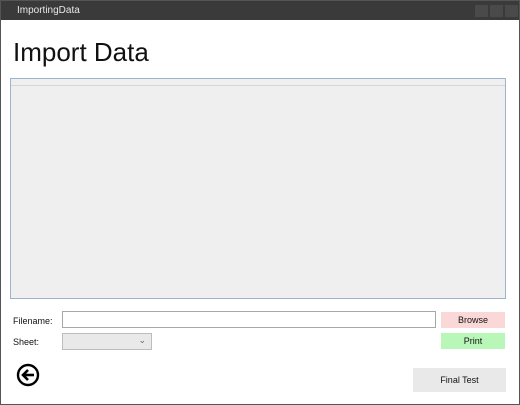  What do you see at coordinates (33, 321) in the screenshot?
I see `filename-label: Filename:` at bounding box center [33, 321].